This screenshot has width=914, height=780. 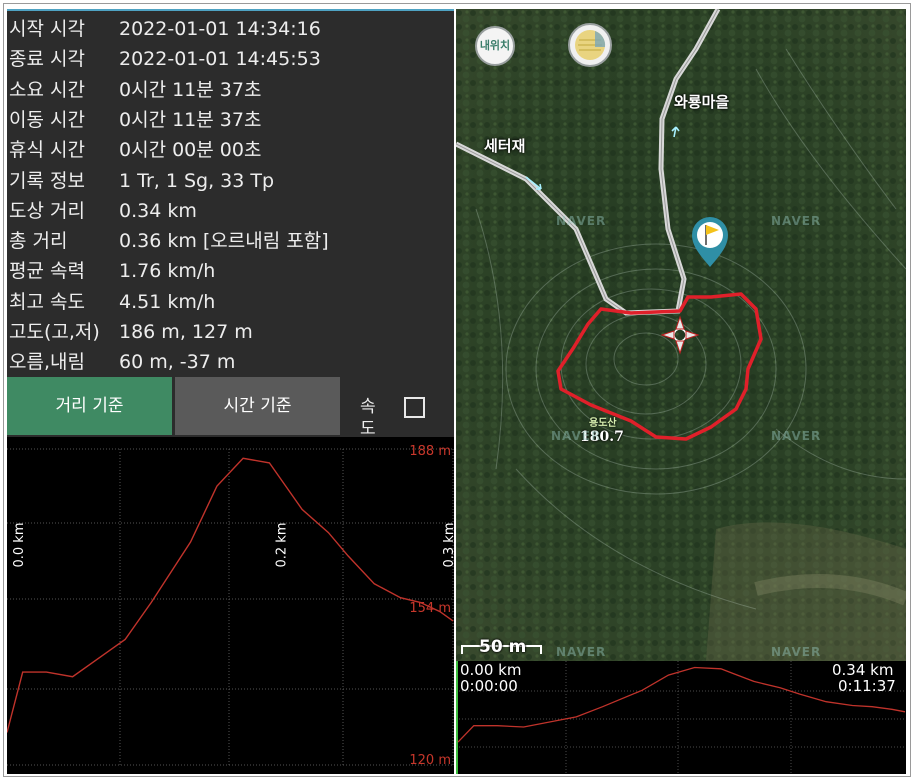 I want to click on stat-label: 고도(고,저), so click(x=54, y=332).